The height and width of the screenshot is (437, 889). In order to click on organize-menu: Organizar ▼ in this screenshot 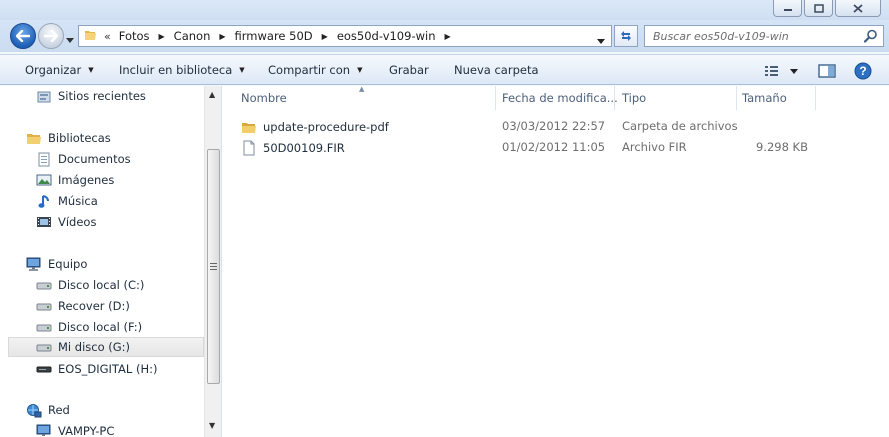, I will do `click(59, 70)`.